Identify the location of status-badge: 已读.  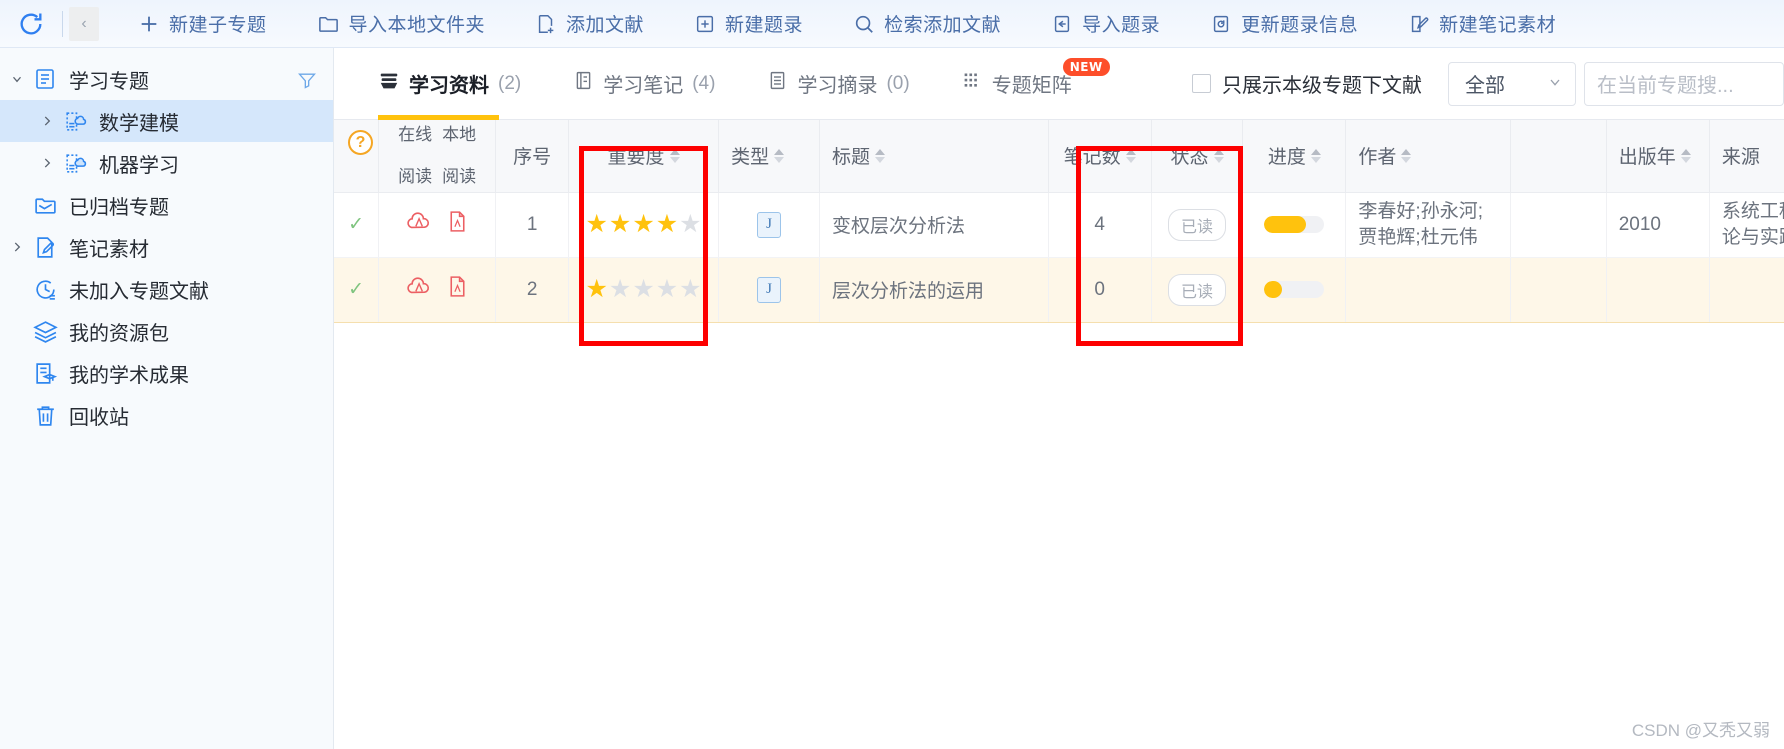
(1197, 224).